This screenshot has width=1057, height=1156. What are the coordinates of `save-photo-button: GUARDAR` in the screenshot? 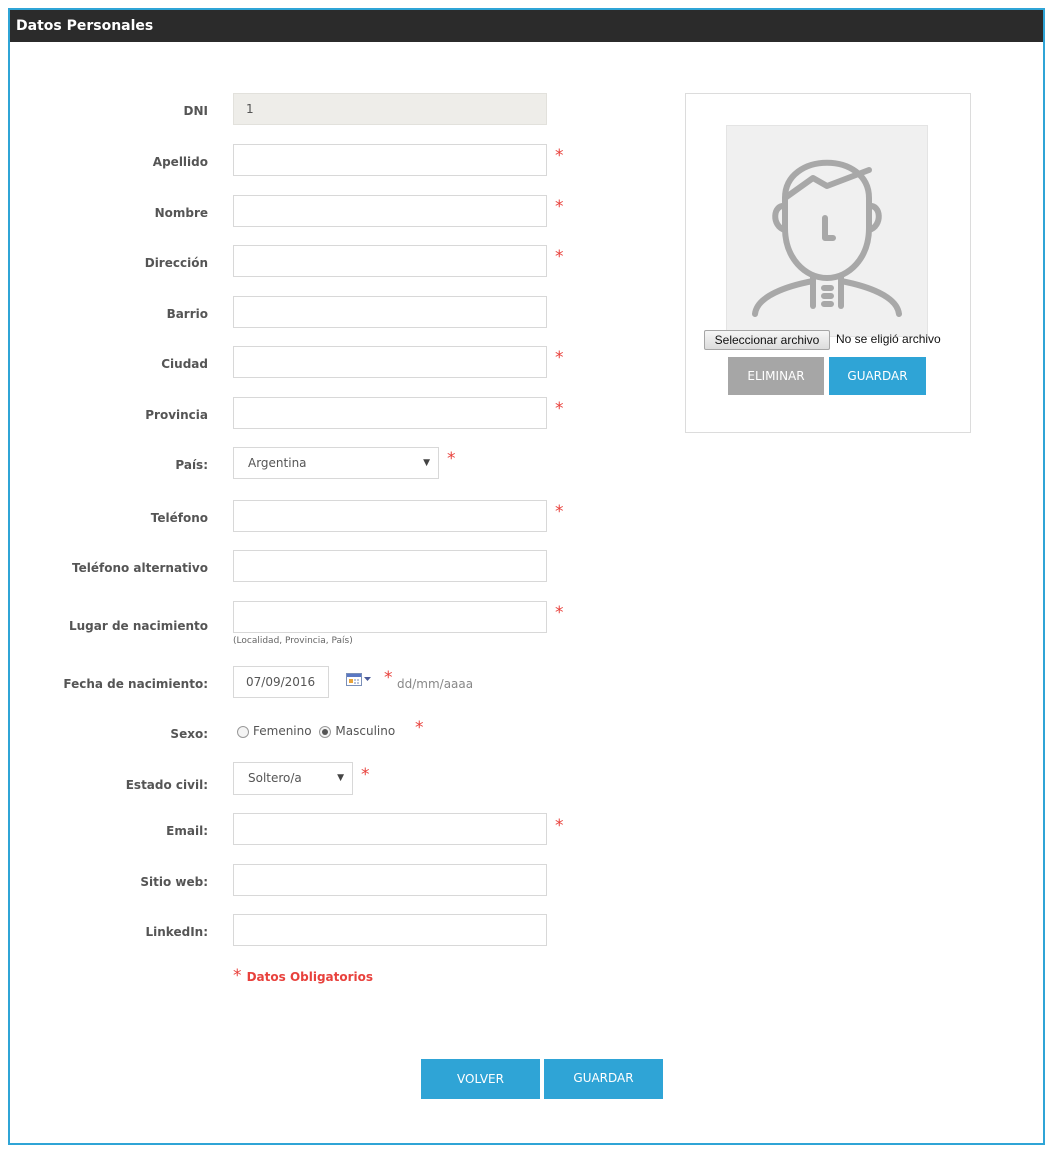 It's located at (877, 376).